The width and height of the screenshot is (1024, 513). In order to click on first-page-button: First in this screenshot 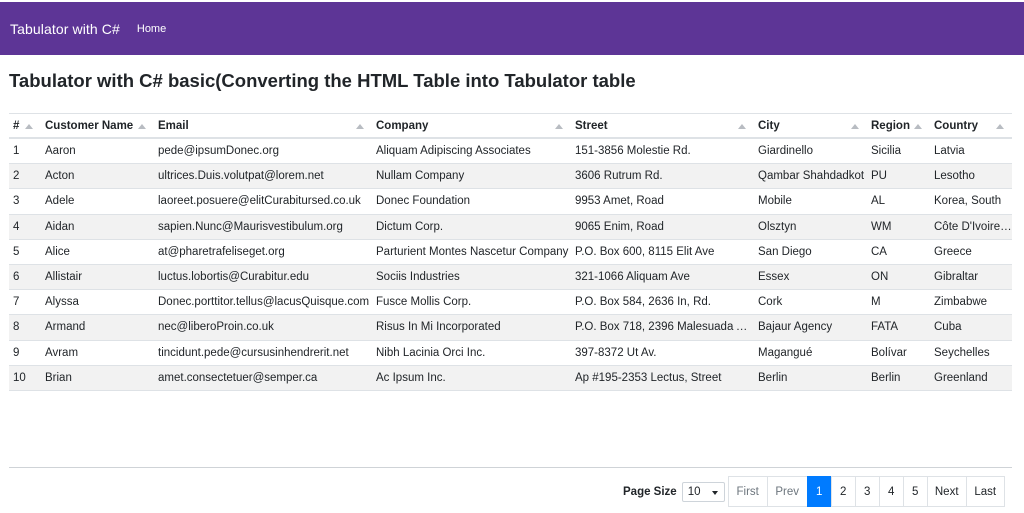, I will do `click(747, 491)`.